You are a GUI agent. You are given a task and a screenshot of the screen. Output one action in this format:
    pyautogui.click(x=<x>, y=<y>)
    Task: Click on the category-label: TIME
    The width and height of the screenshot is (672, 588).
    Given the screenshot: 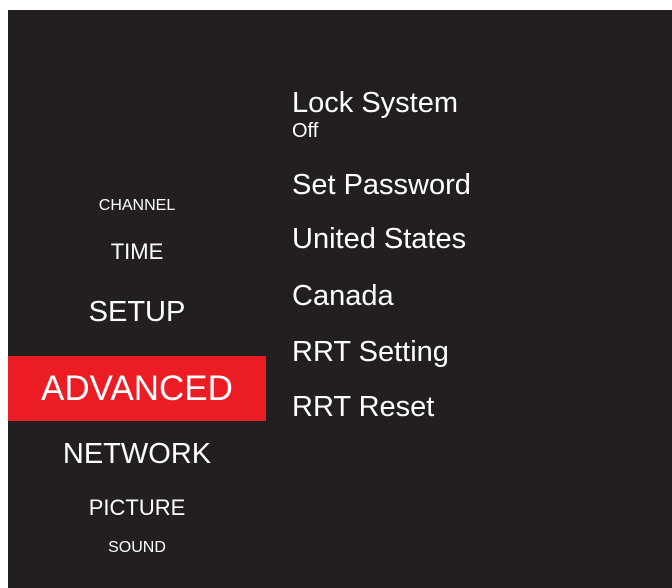 What is the action you would take?
    pyautogui.click(x=137, y=251)
    